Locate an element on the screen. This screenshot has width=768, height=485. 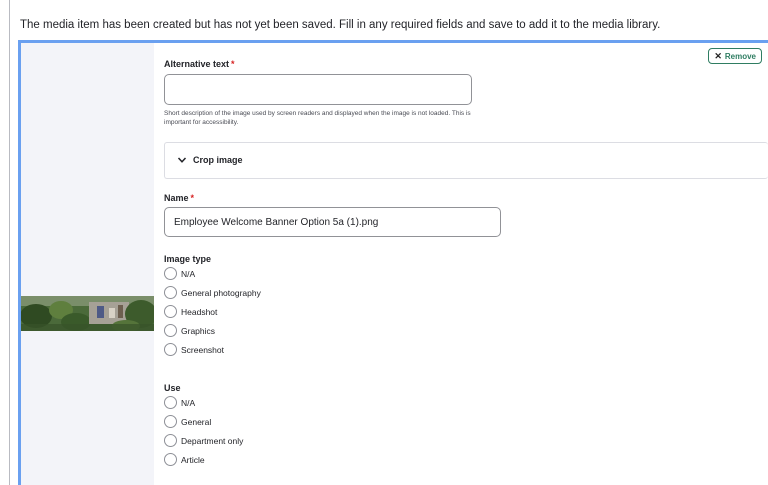
radio-label: Article is located at coordinates (193, 459).